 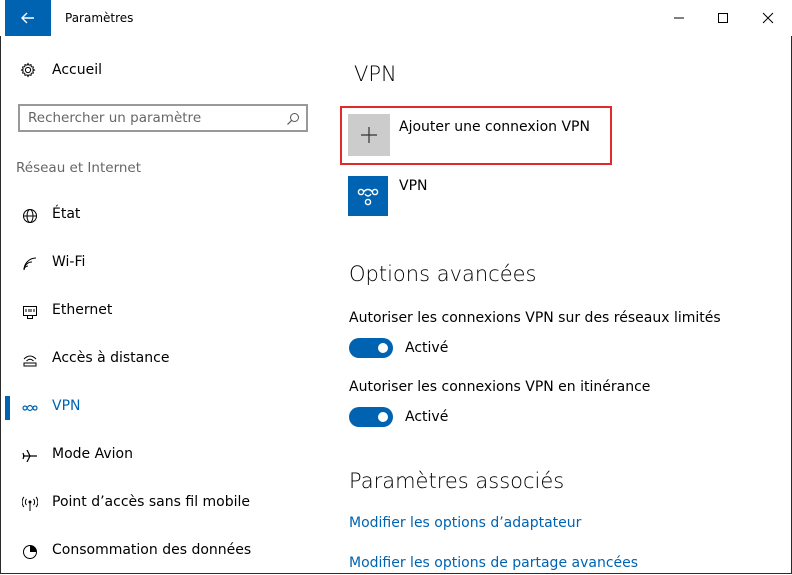 I want to click on sidebar-item-vpn: VPN, so click(x=165, y=408).